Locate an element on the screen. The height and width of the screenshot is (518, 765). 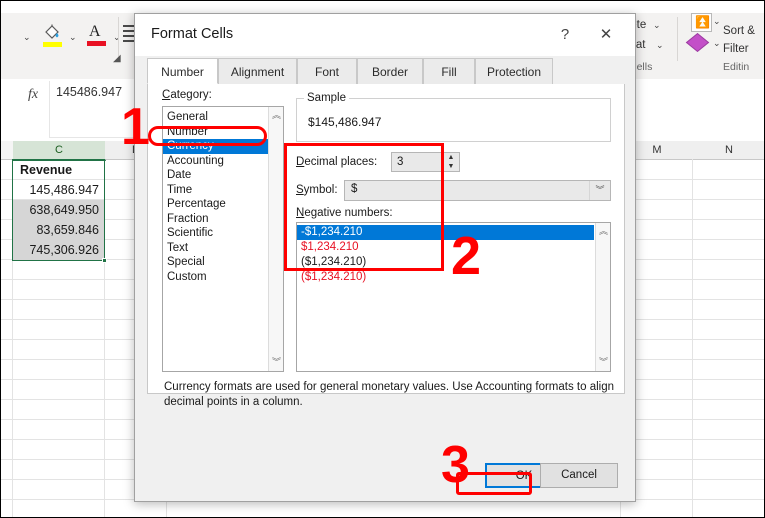
symbol-label: Symbol: is located at coordinates (317, 190).